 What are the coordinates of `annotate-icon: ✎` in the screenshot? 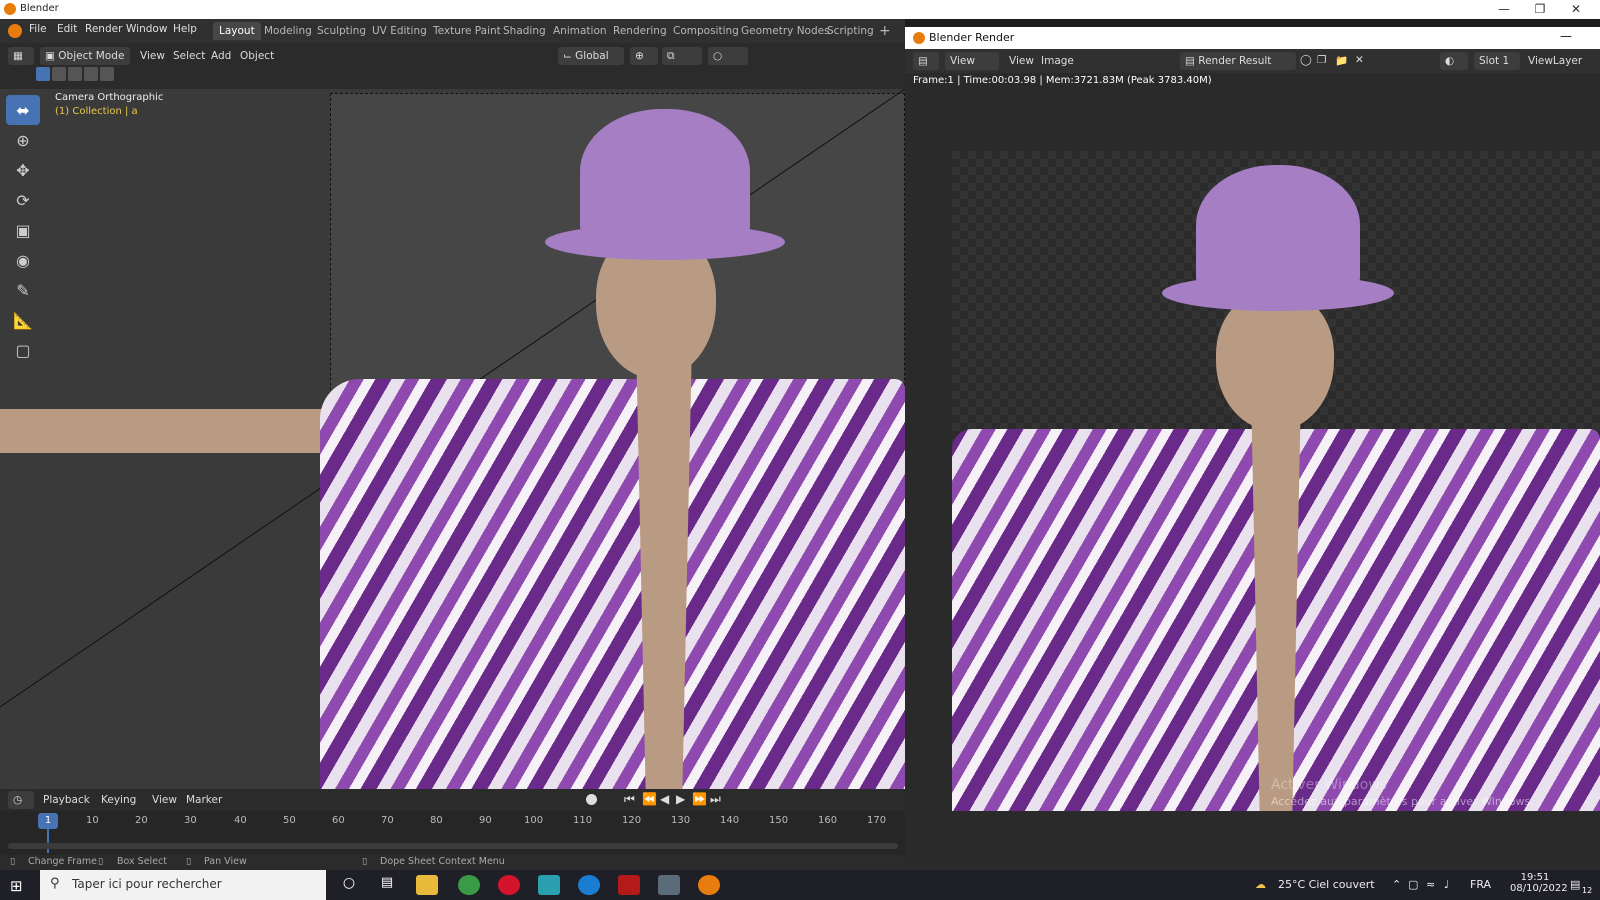 It's located at (23, 290).